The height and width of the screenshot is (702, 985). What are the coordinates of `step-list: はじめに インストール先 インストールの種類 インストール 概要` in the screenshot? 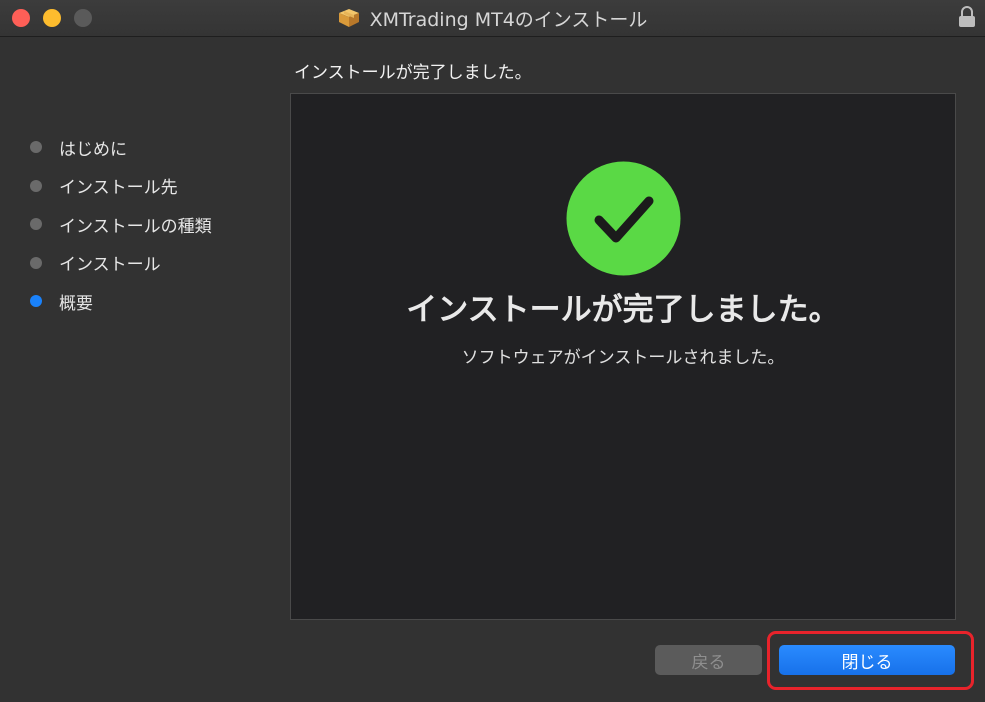 It's located at (121, 224).